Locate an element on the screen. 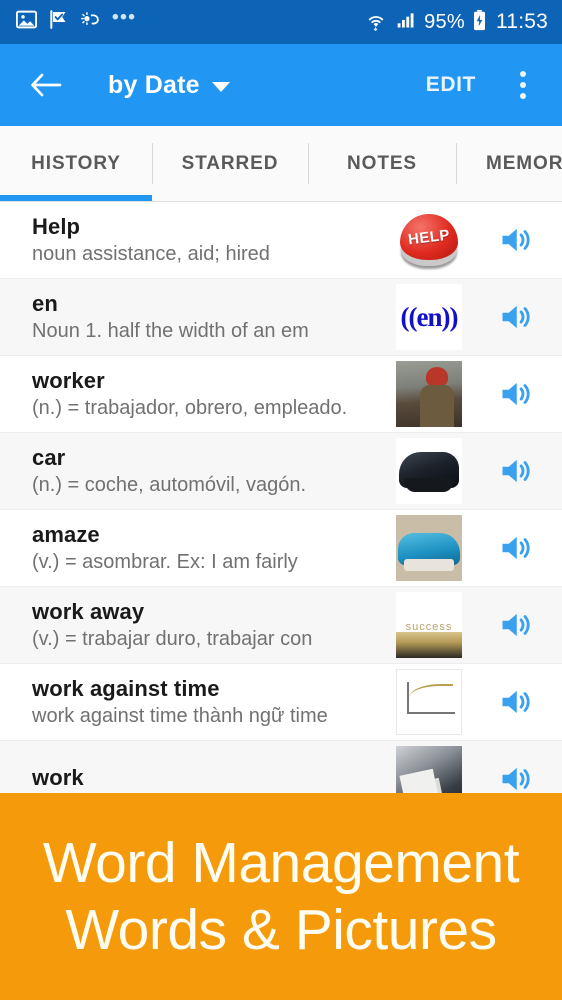 The width and height of the screenshot is (562, 1000). black-car-photo is located at coordinates (429, 471).